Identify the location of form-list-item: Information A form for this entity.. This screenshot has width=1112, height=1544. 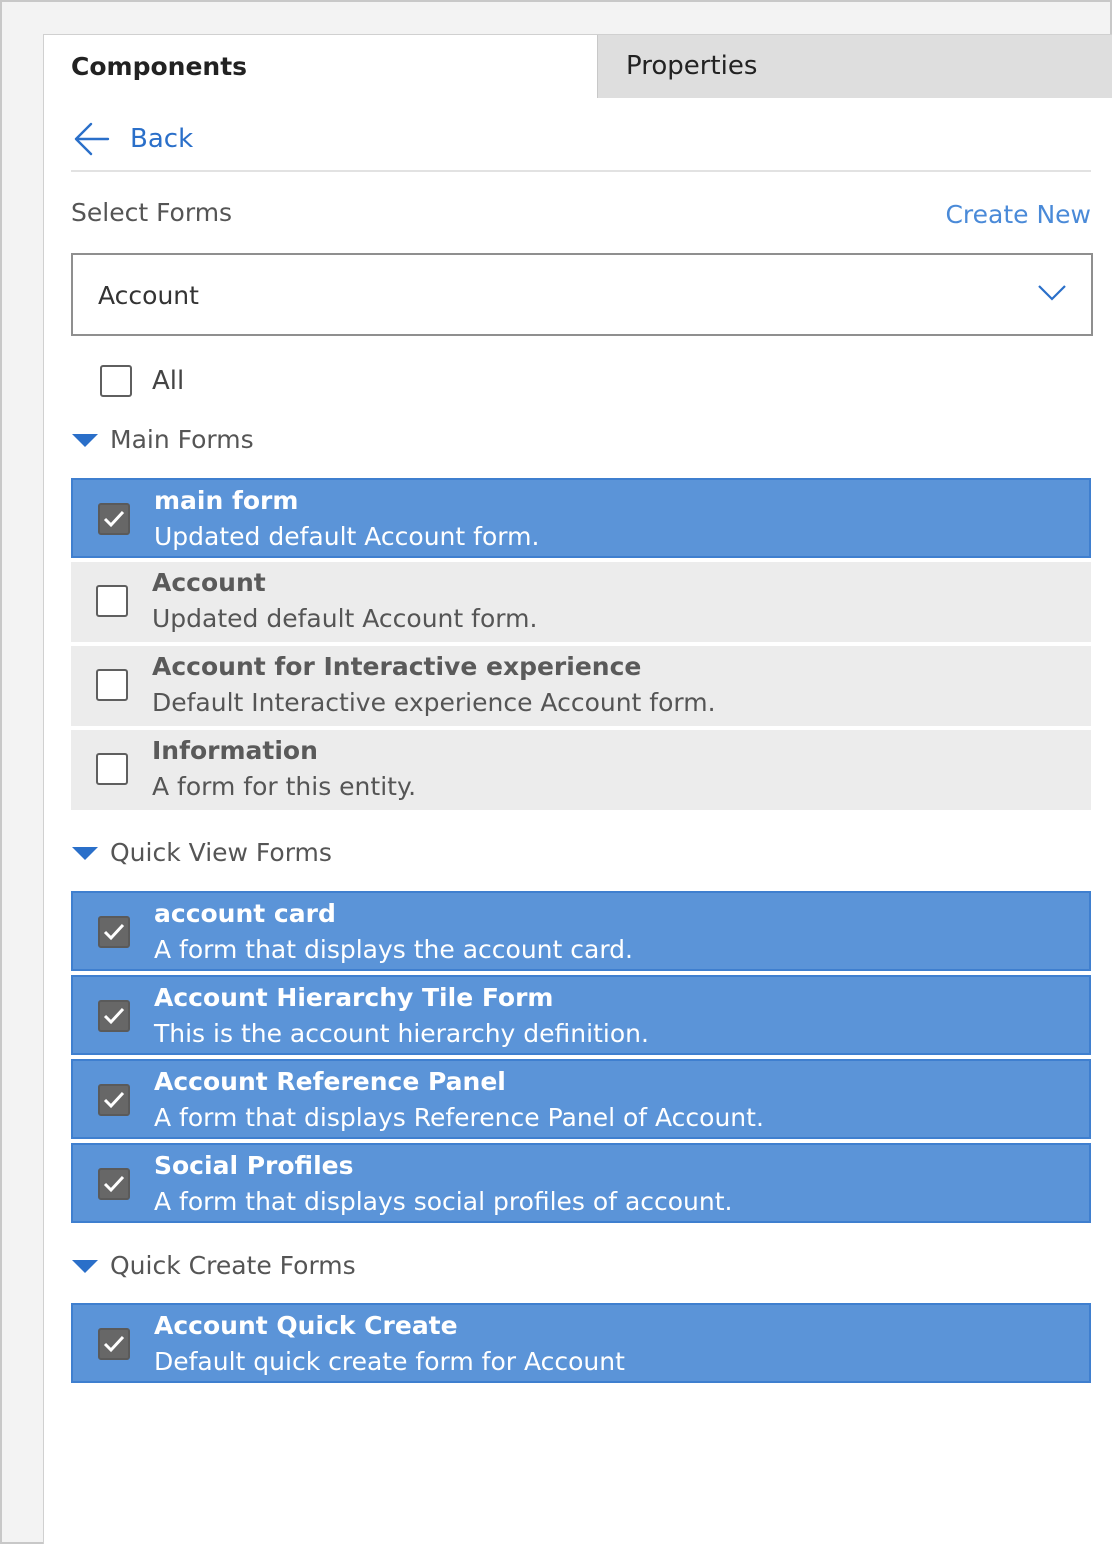
(581, 770).